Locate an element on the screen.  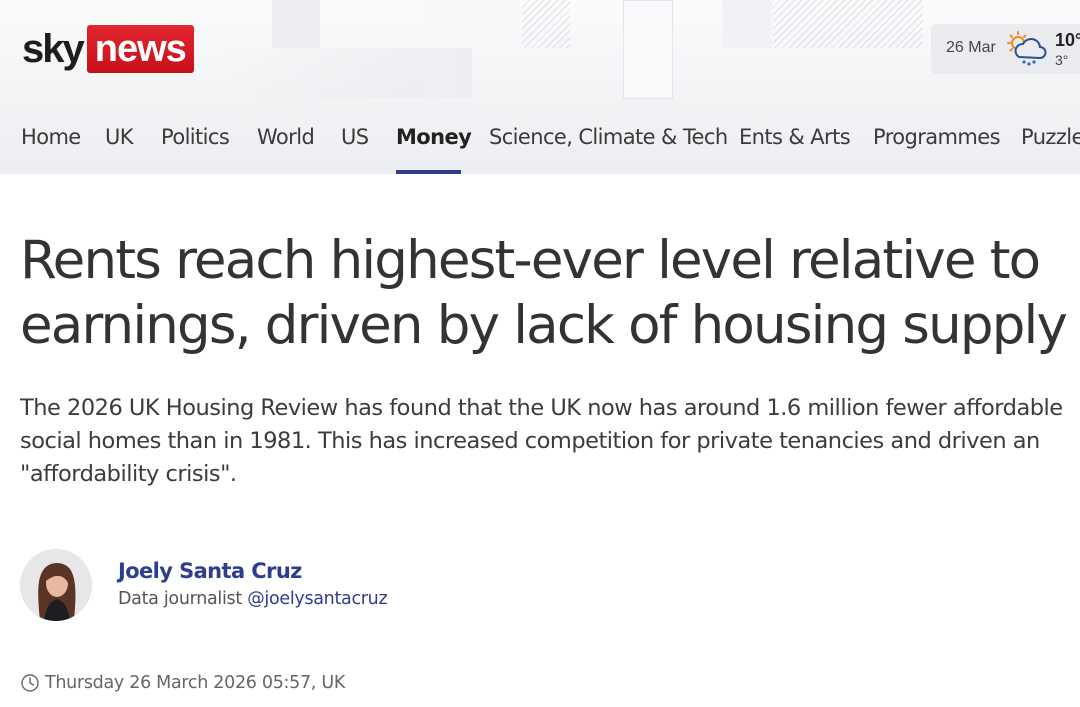
nav-item-programmes: Programmes is located at coordinates (937, 137).